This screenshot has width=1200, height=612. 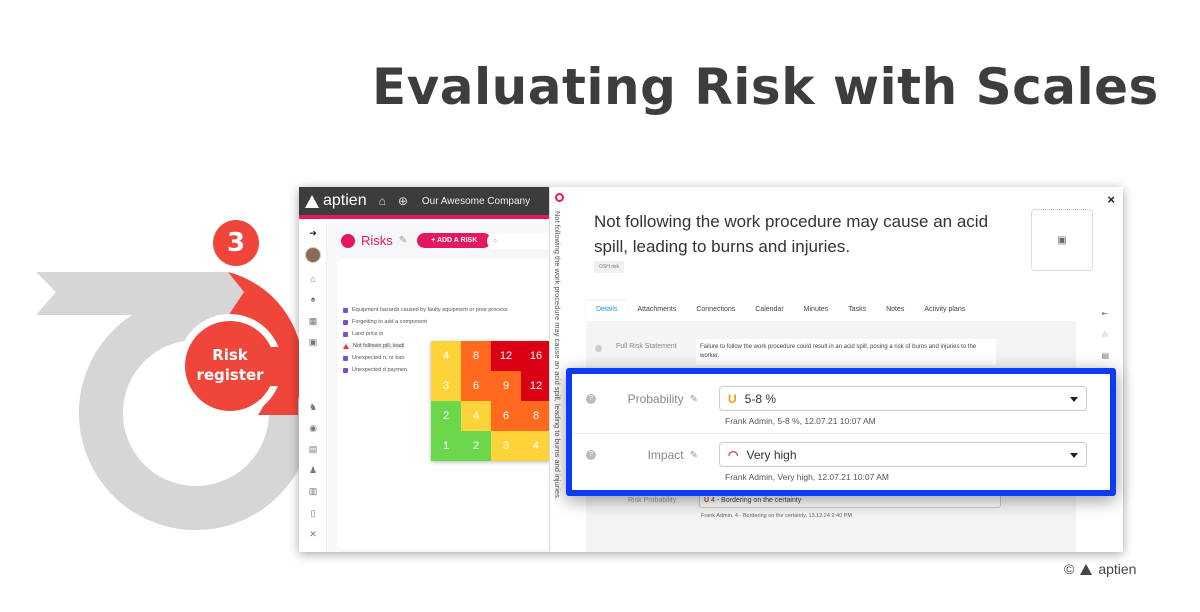 What do you see at coordinates (1111, 199) in the screenshot?
I see `close-button: ×` at bounding box center [1111, 199].